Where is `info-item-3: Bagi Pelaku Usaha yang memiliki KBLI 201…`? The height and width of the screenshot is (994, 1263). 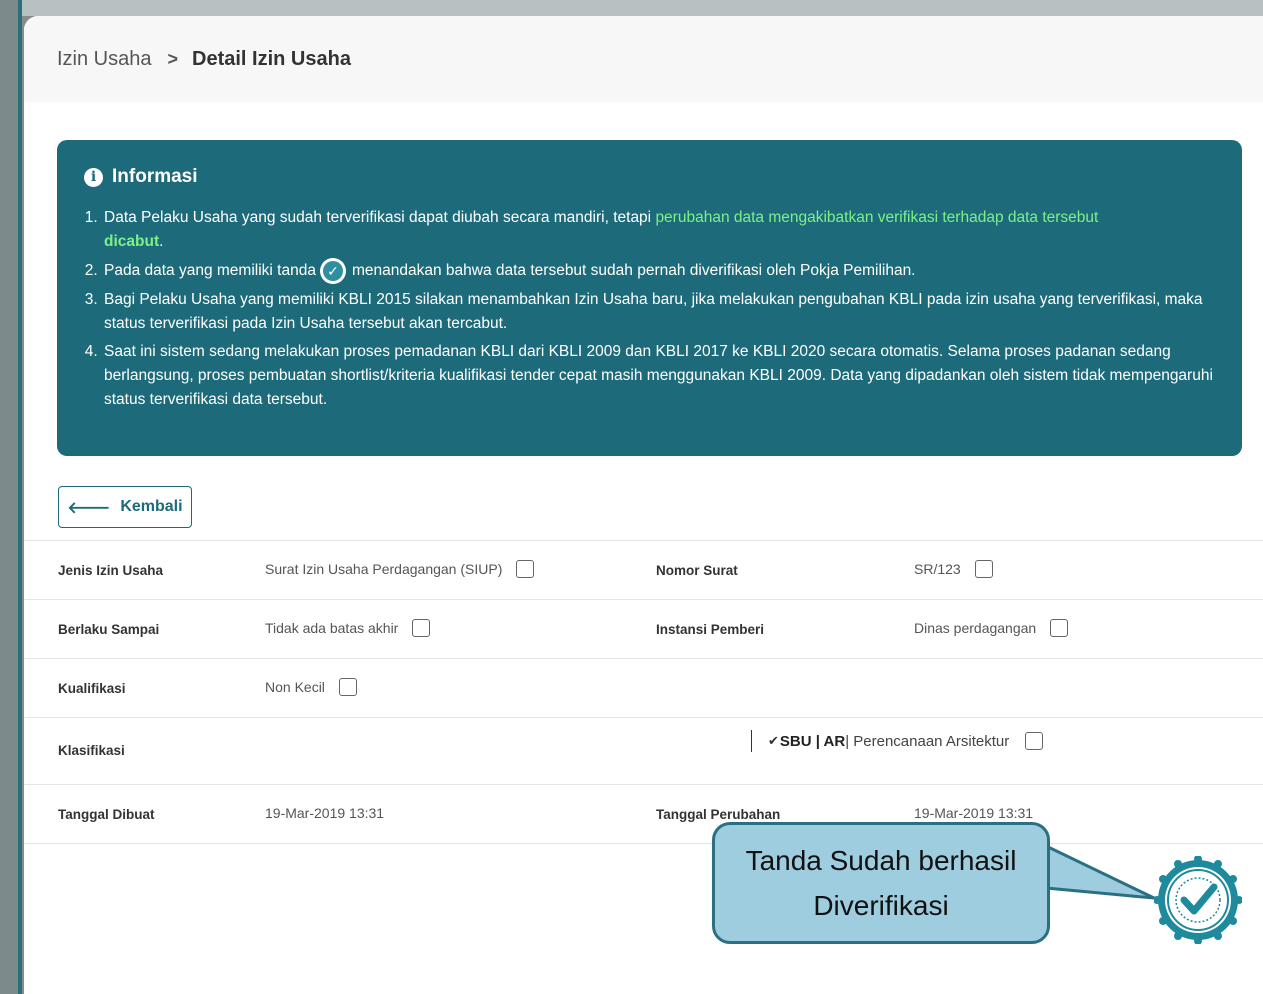 info-item-3: Bagi Pelaku Usaha yang memiliki KBLI 201… is located at coordinates (672, 312).